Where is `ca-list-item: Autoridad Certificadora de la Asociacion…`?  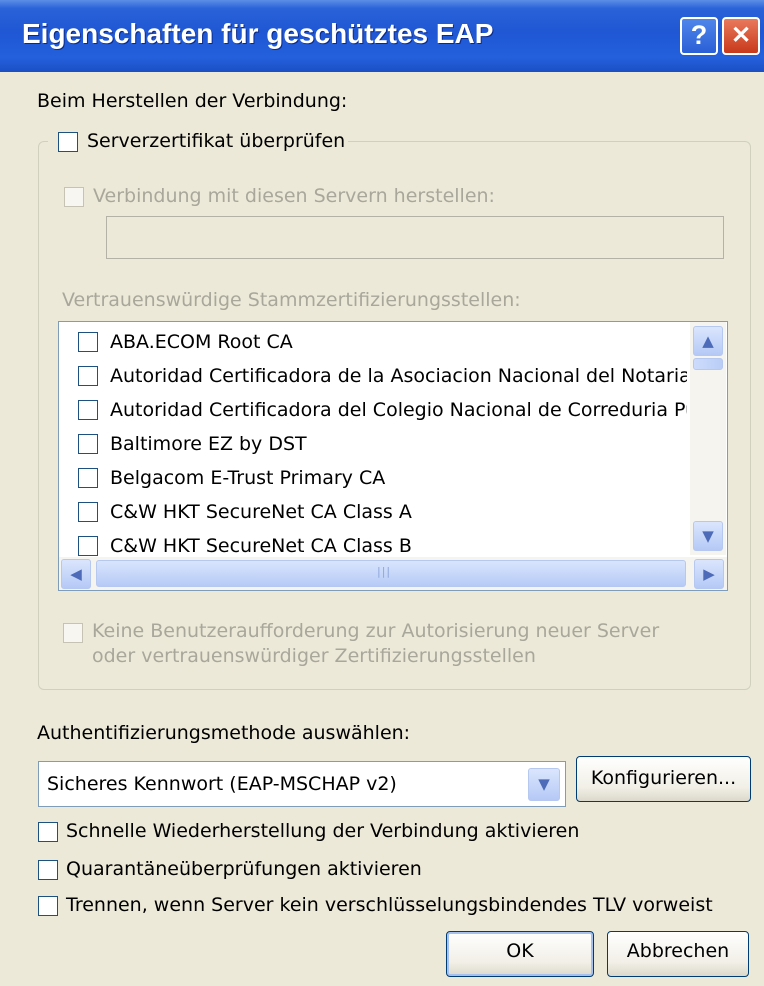 ca-list-item: Autoridad Certificadora de la Asociacion… is located at coordinates (373, 376).